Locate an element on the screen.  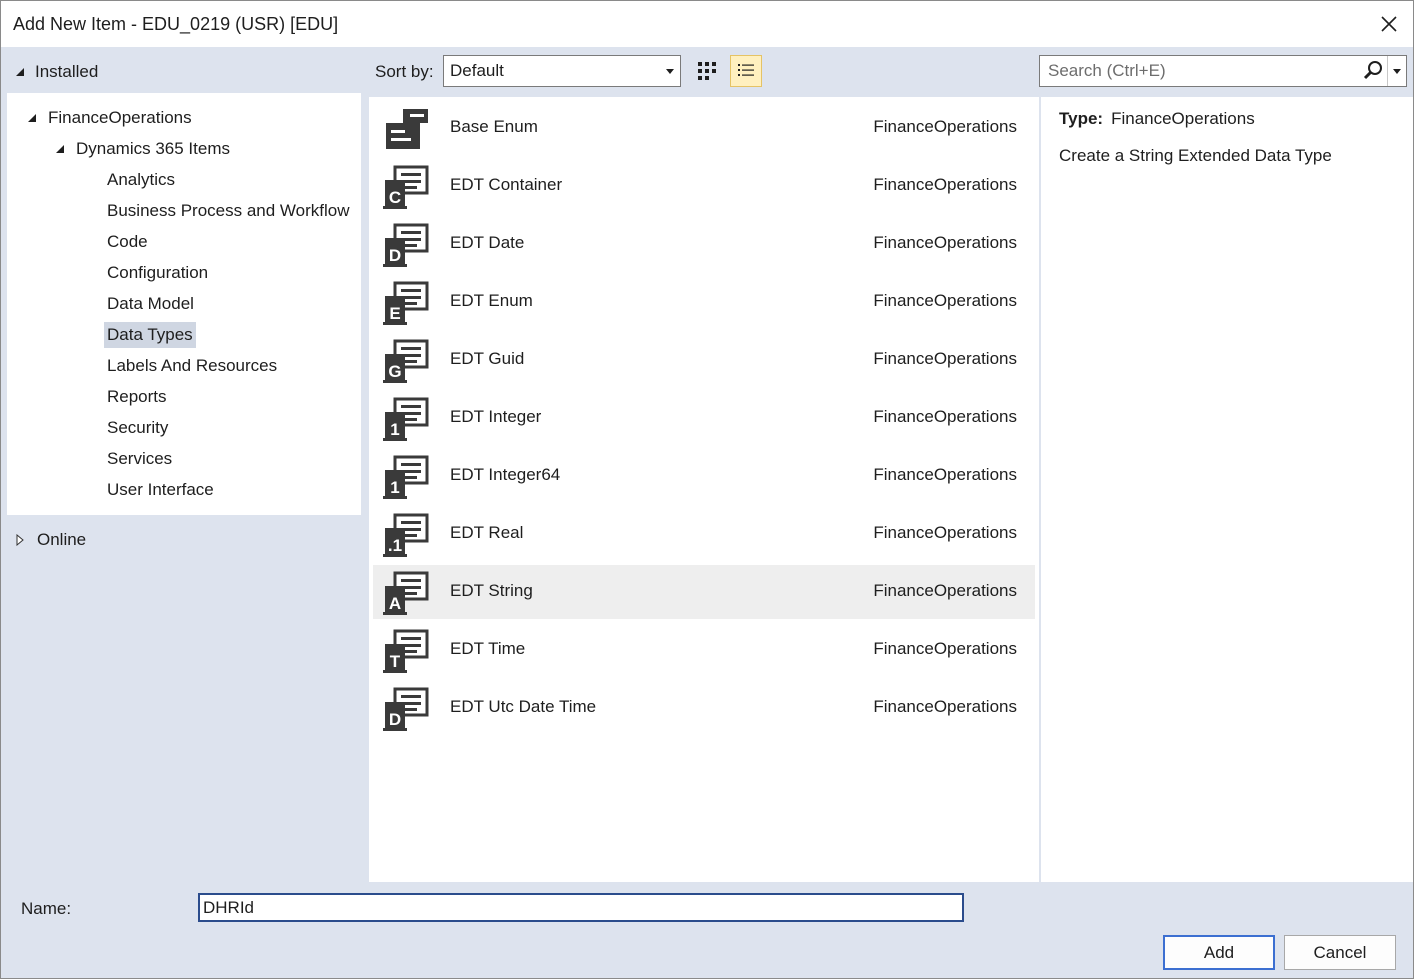
search-icon is located at coordinates (1372, 70).